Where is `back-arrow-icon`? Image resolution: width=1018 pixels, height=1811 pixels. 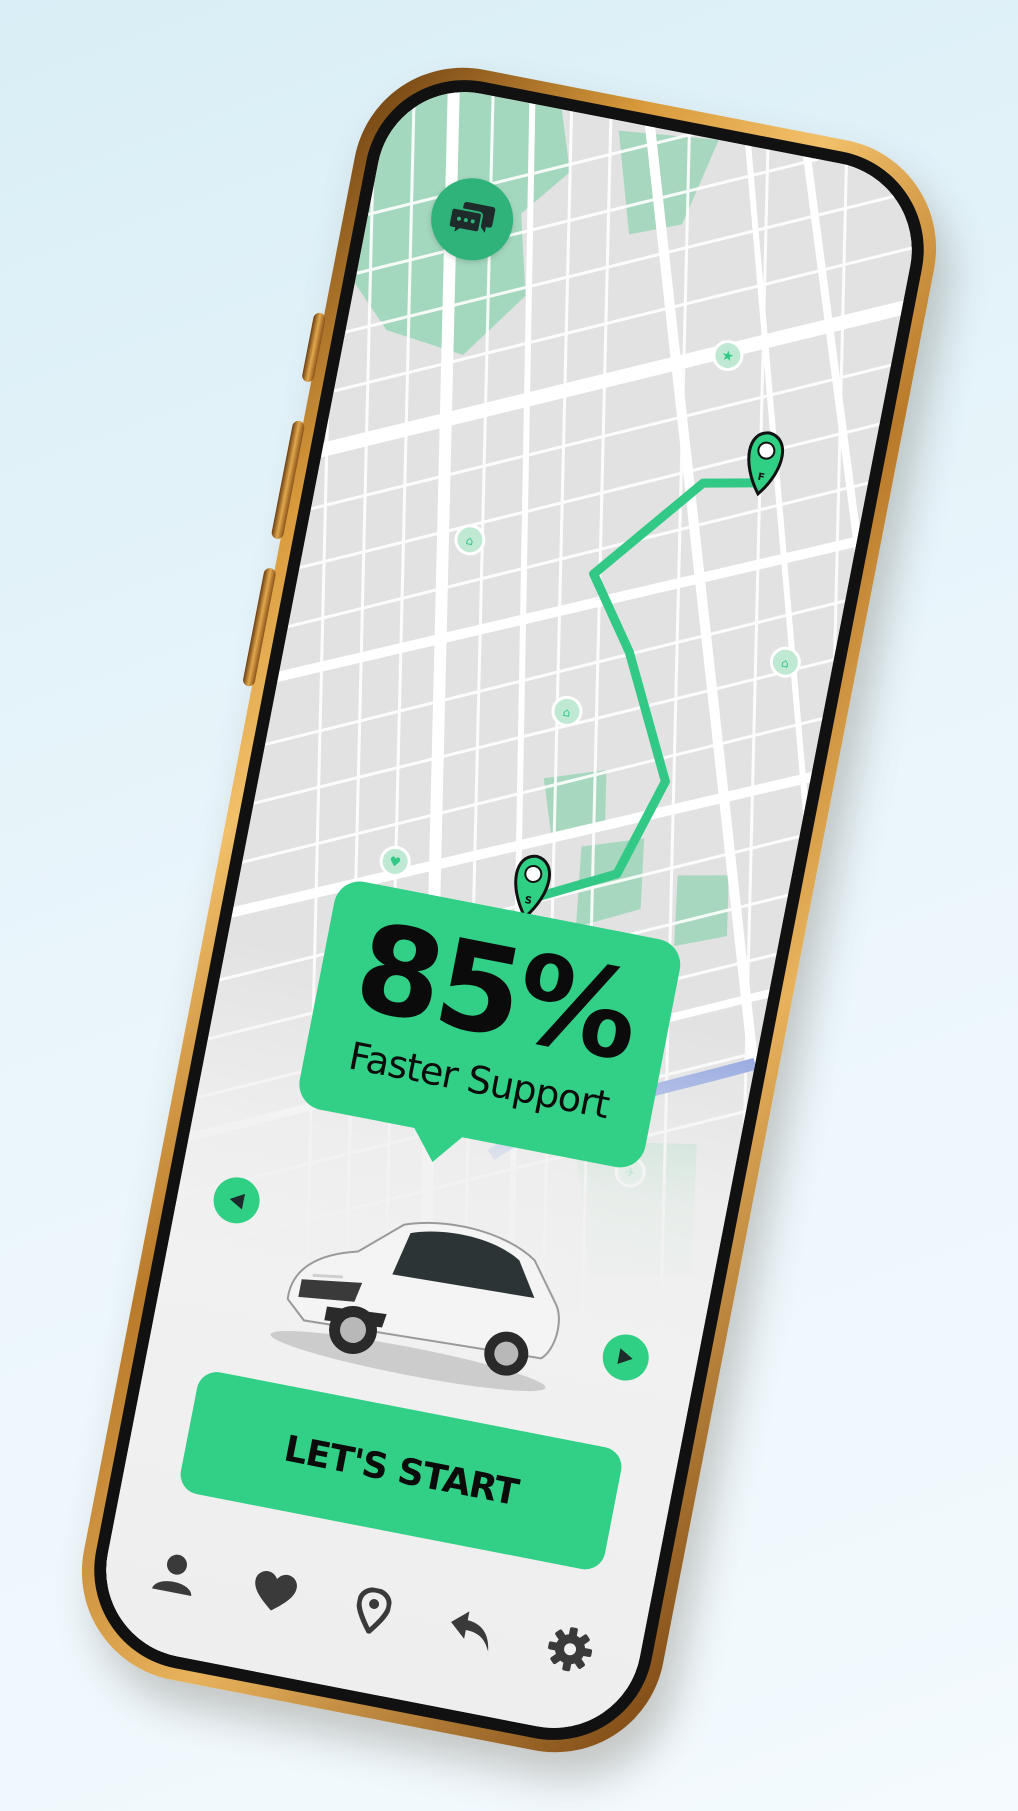 back-arrow-icon is located at coordinates (470, 1631).